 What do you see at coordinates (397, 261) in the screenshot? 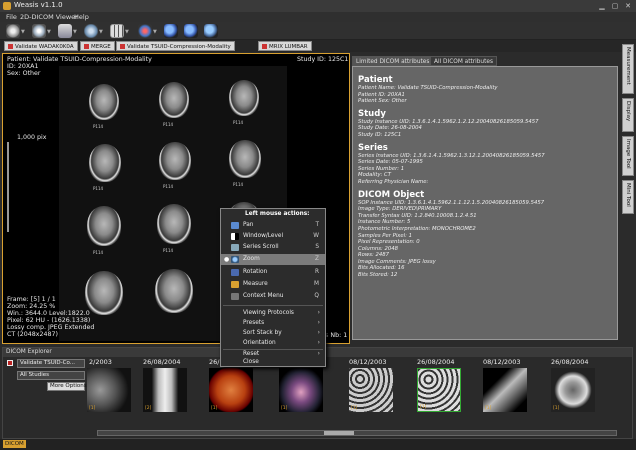
I see `attr-line: Image Comments: JPEG lossy` at bounding box center [397, 261].